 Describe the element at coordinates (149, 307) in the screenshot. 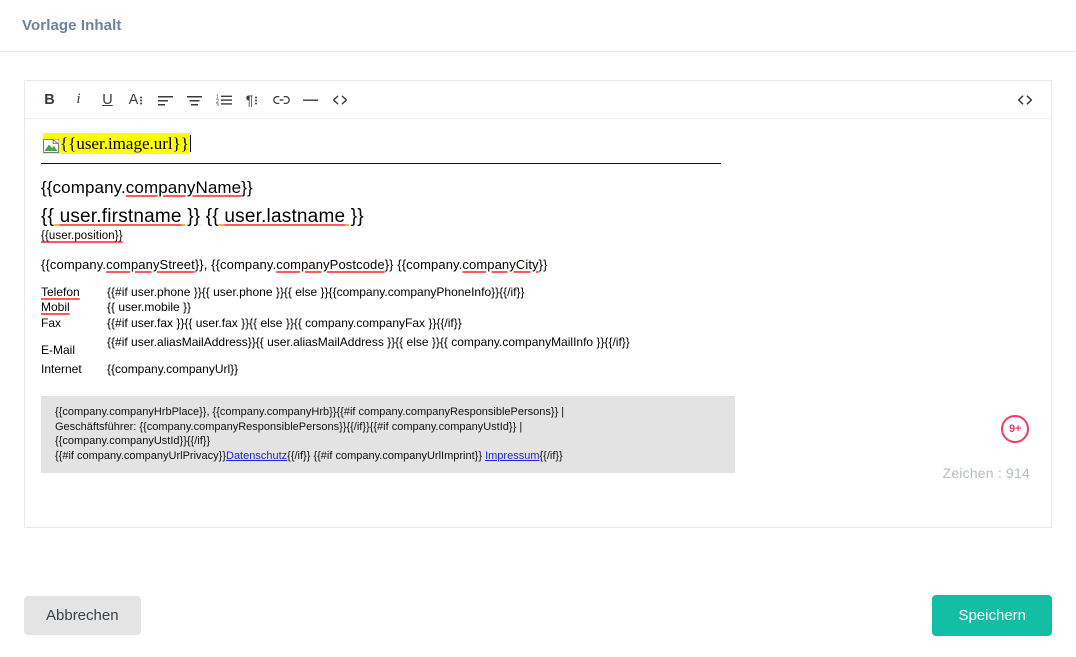

I see `contact-value-mobil: {{ user.mobile }}` at that location.